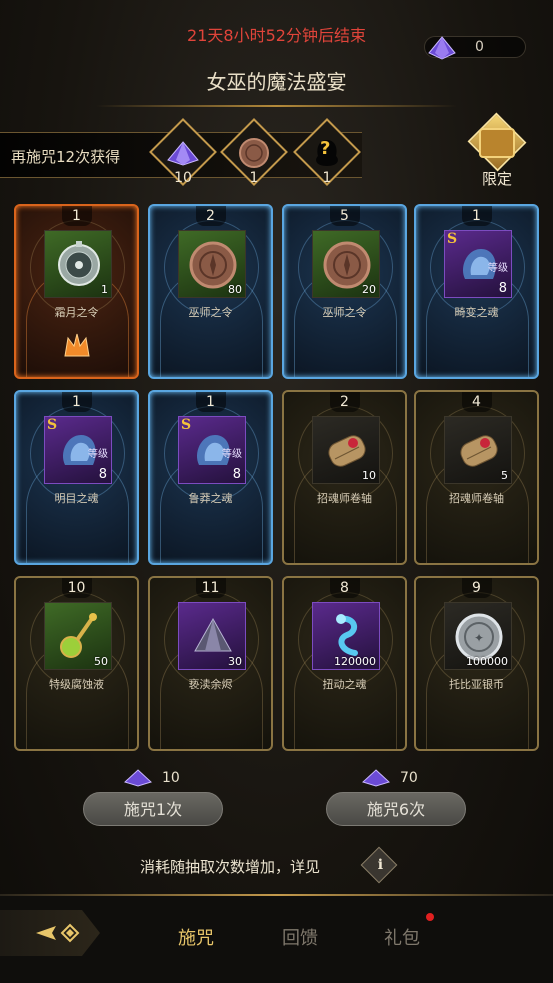  I want to click on notification-dot, so click(430, 917).